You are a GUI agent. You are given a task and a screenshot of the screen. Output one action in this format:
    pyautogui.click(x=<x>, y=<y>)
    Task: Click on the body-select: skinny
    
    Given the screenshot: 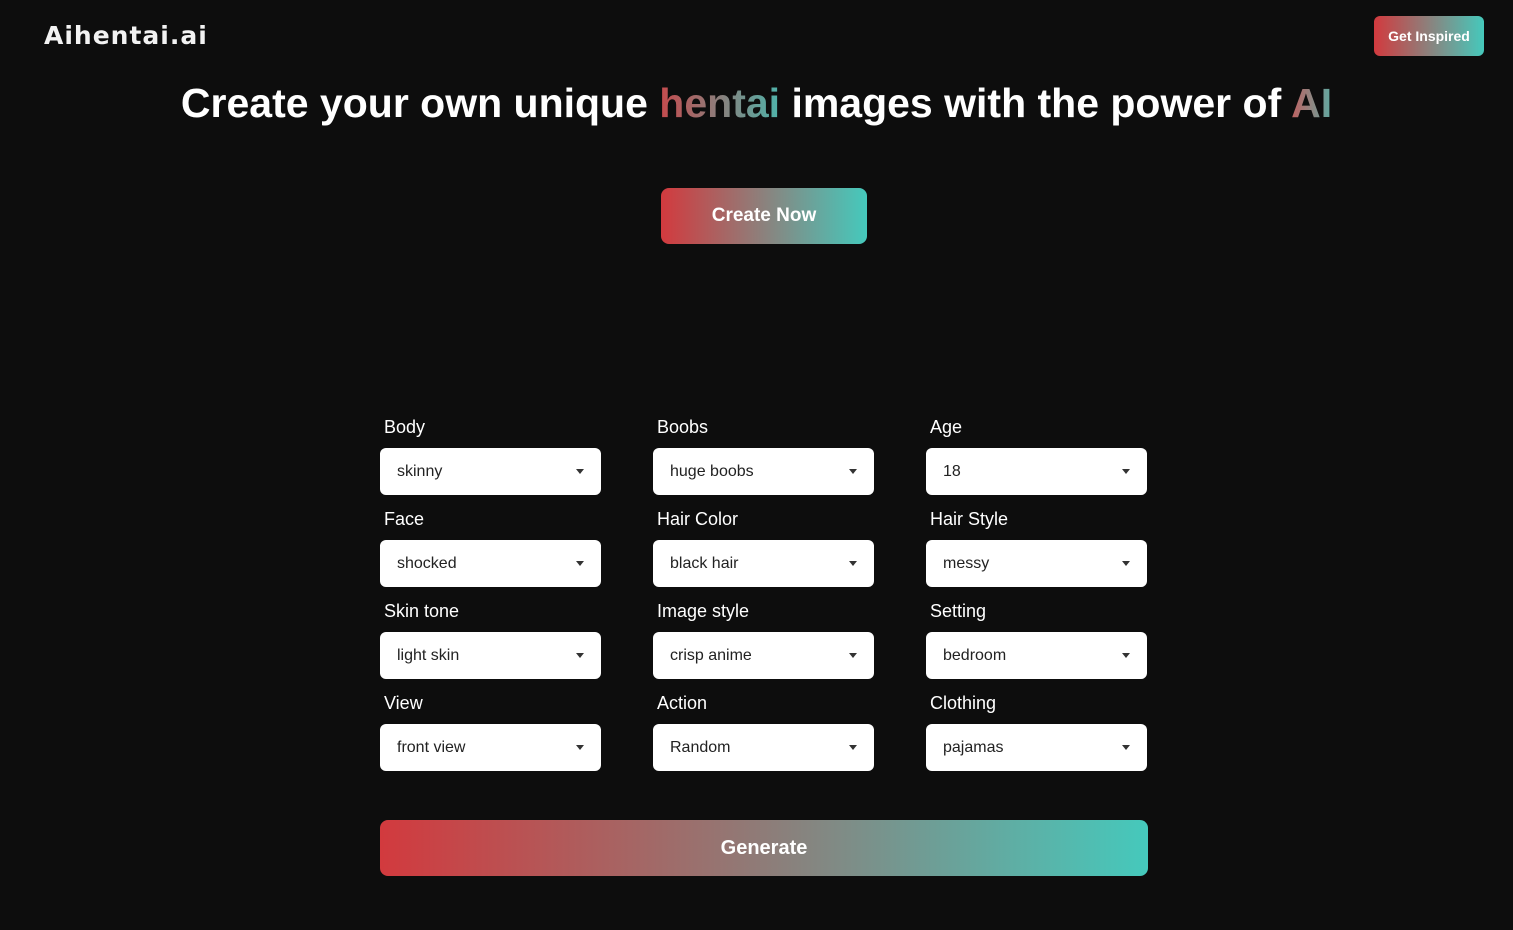 What is the action you would take?
    pyautogui.click(x=490, y=471)
    